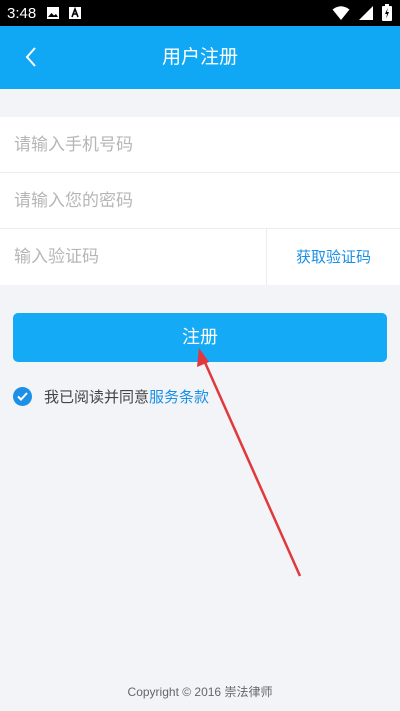  Describe the element at coordinates (366, 15) in the screenshot. I see `signal-icon` at that location.